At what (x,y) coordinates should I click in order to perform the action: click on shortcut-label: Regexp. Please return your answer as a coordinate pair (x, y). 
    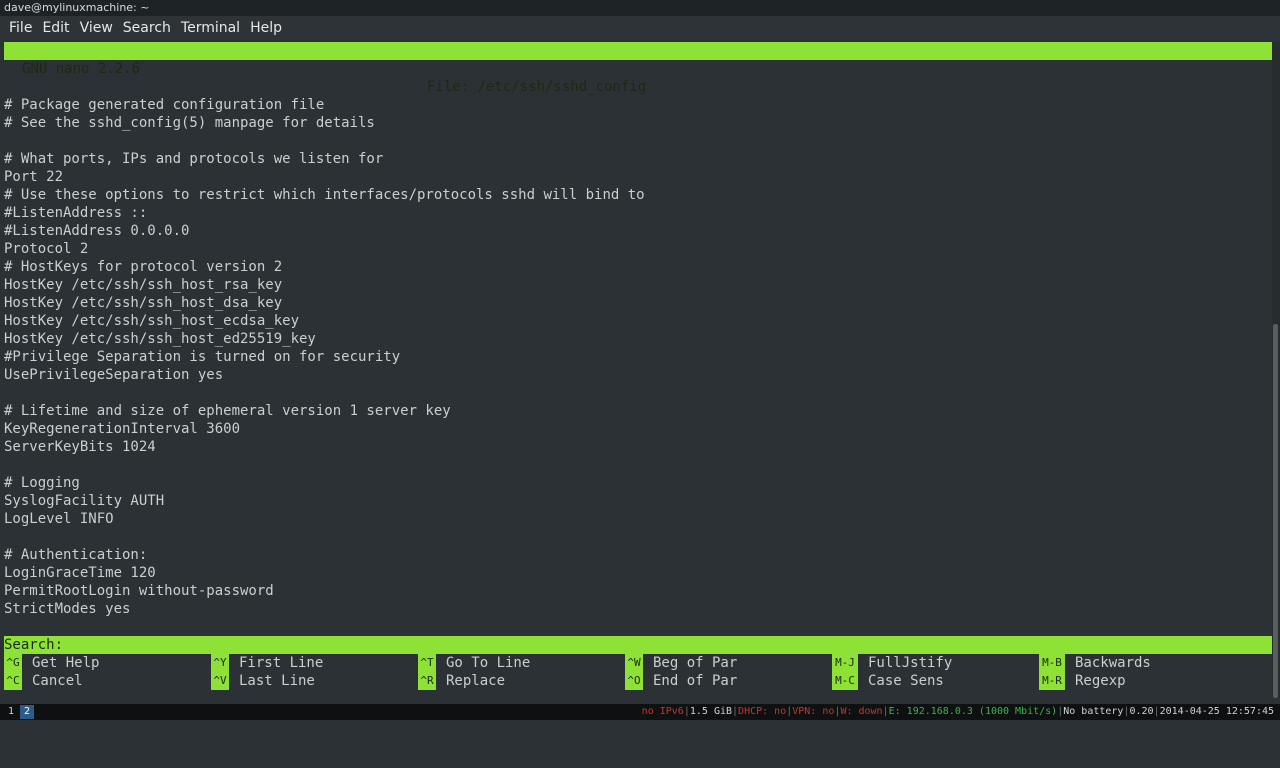
    Looking at the image, I should click on (1100, 681).